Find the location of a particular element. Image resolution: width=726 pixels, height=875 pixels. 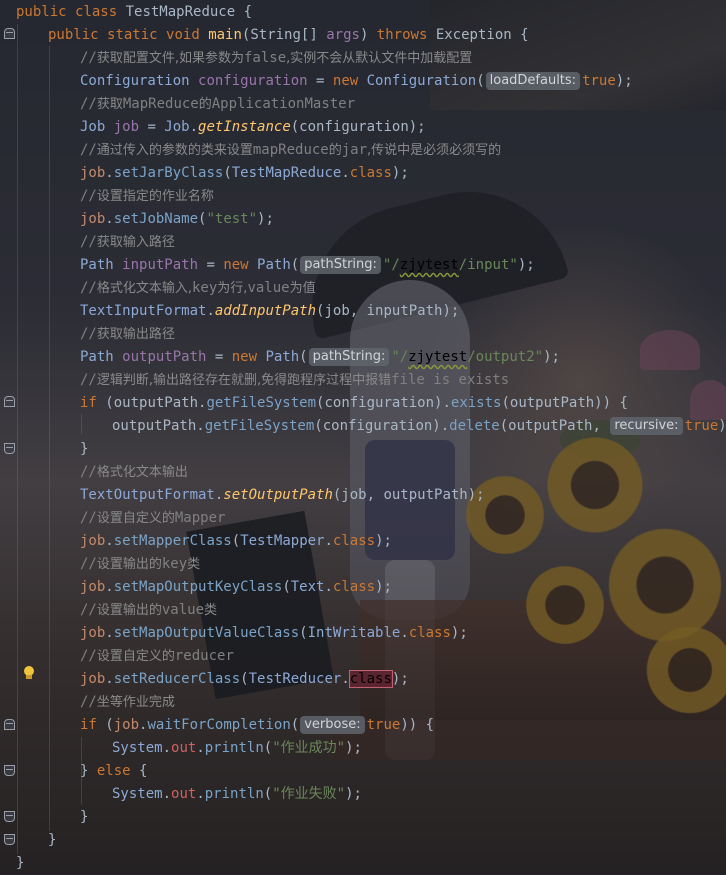

lightbulb-icon is located at coordinates (29, 673).